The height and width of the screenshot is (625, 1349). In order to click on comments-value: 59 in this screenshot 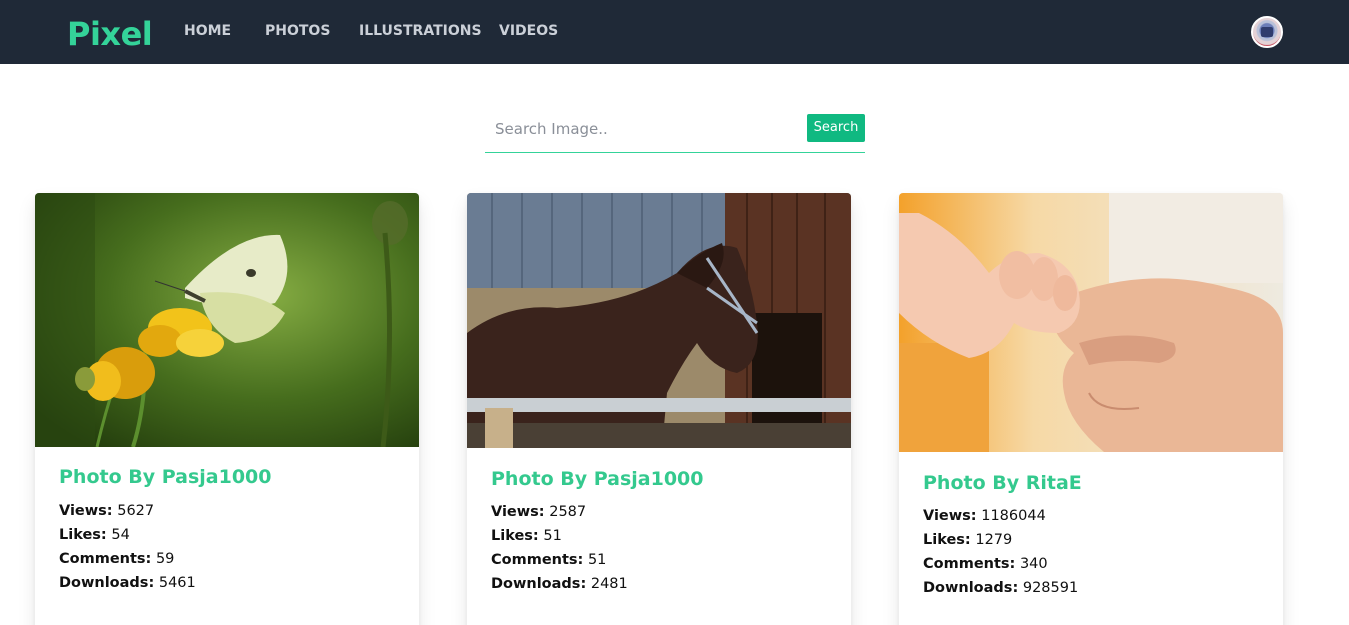, I will do `click(165, 559)`.